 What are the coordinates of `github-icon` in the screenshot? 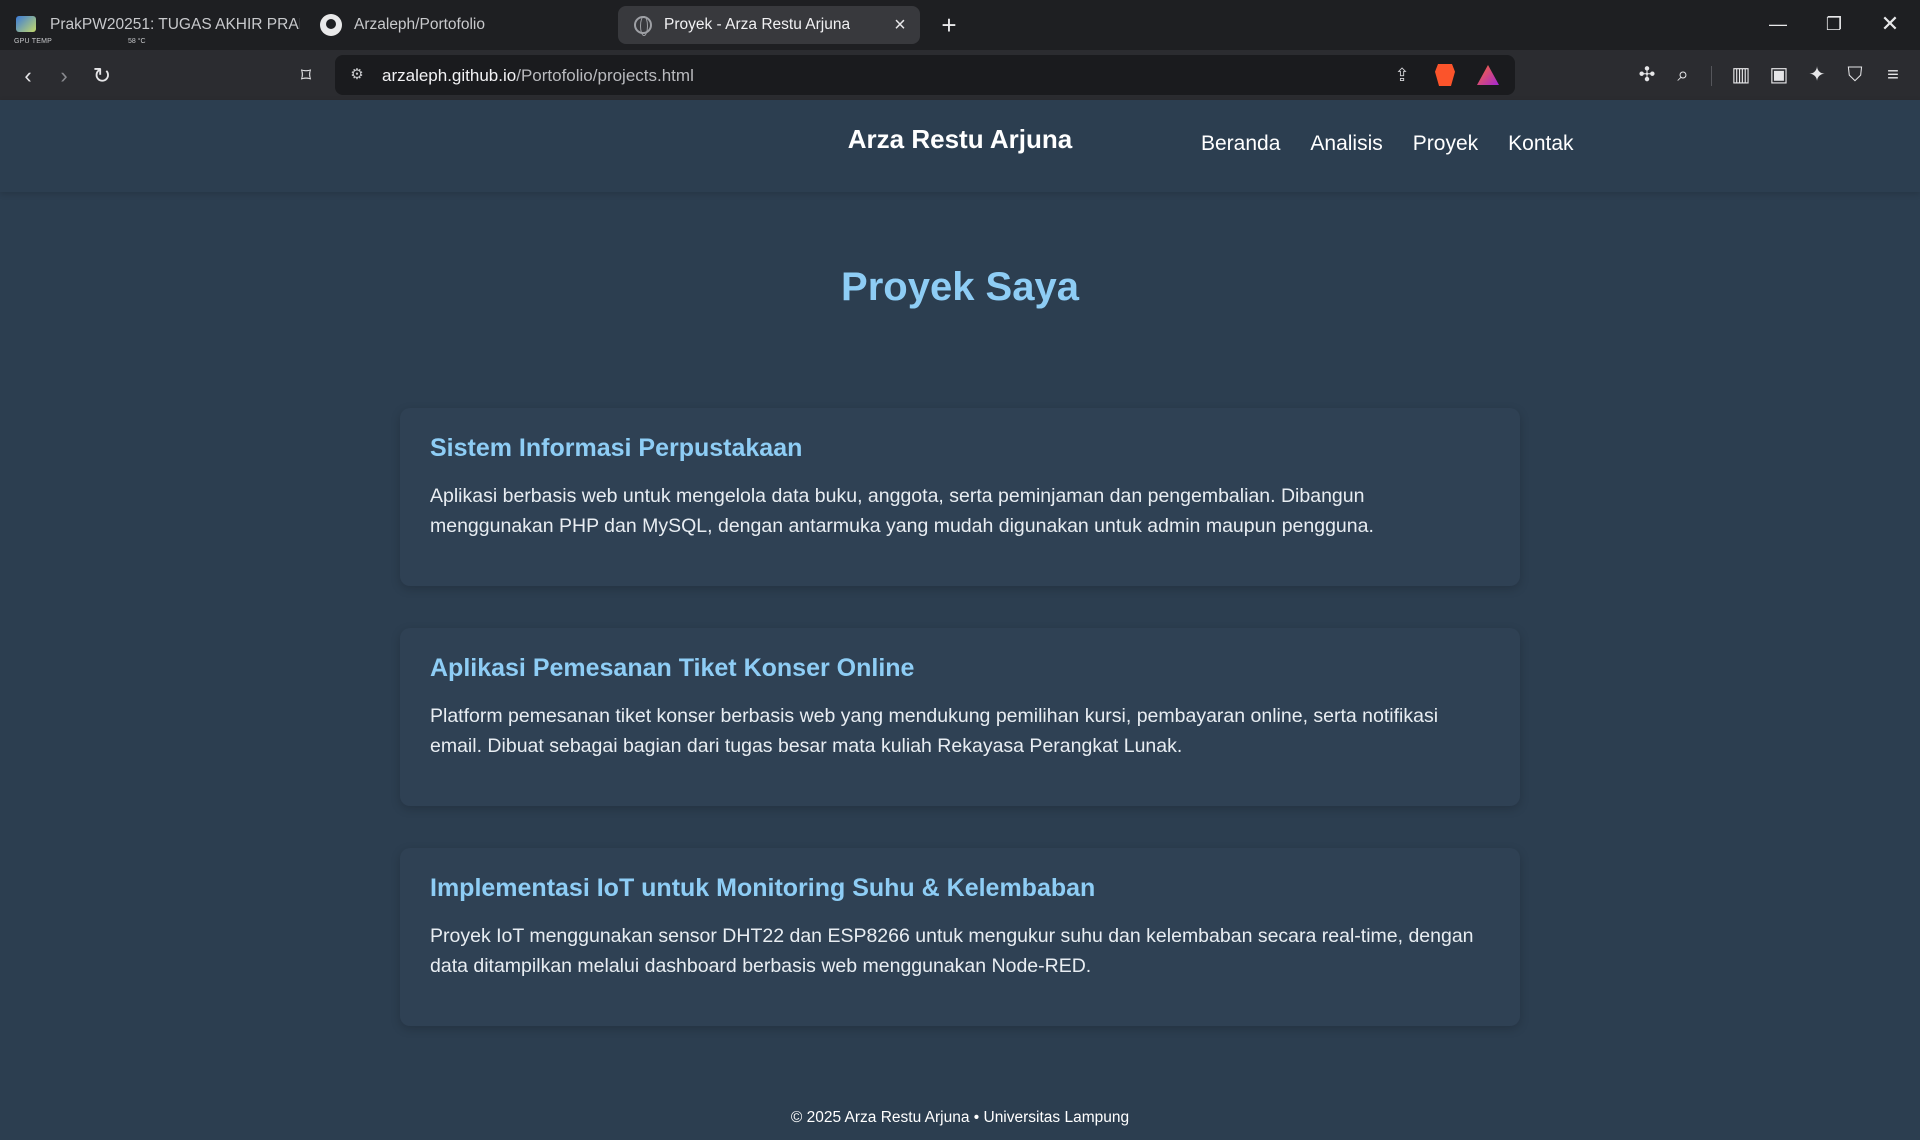 It's located at (331, 25).